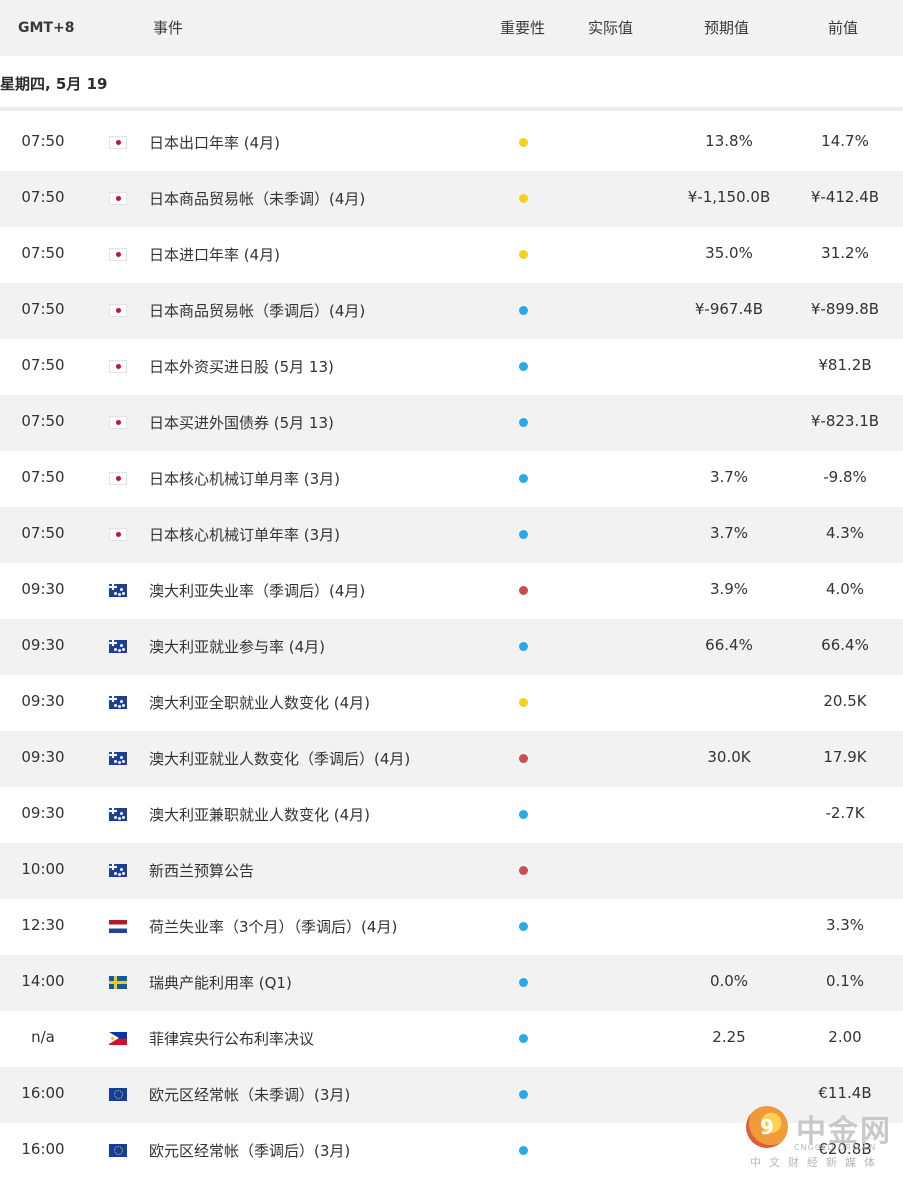 The width and height of the screenshot is (903, 1179). I want to click on event-name: 荷兰失业率（3个月）（季调后）(4月), so click(273, 926).